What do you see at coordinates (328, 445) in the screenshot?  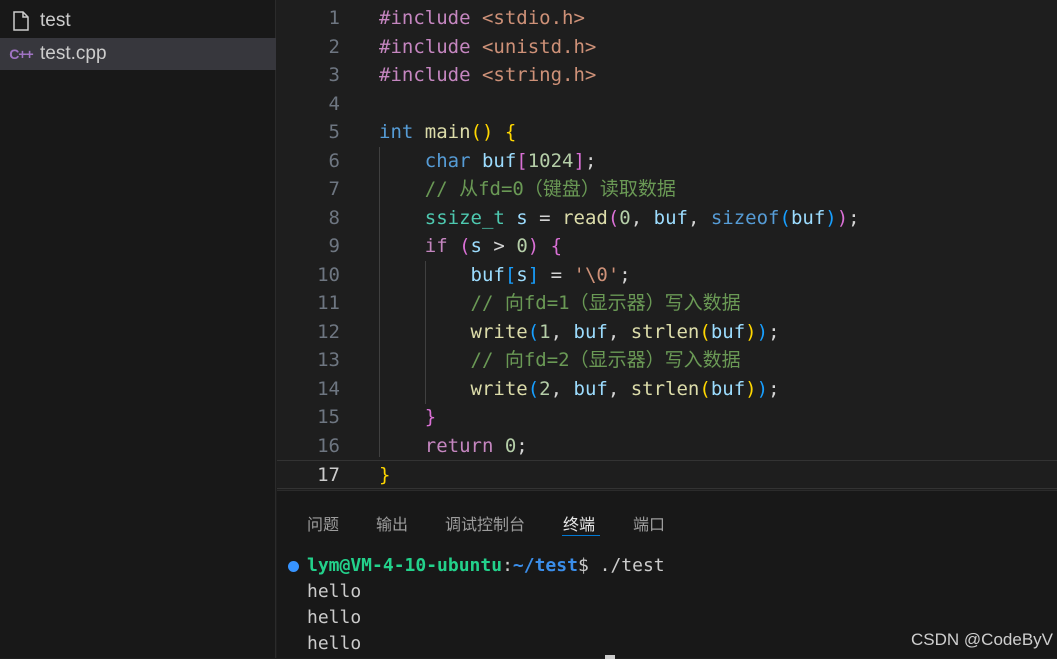 I see `line-number: 16` at bounding box center [328, 445].